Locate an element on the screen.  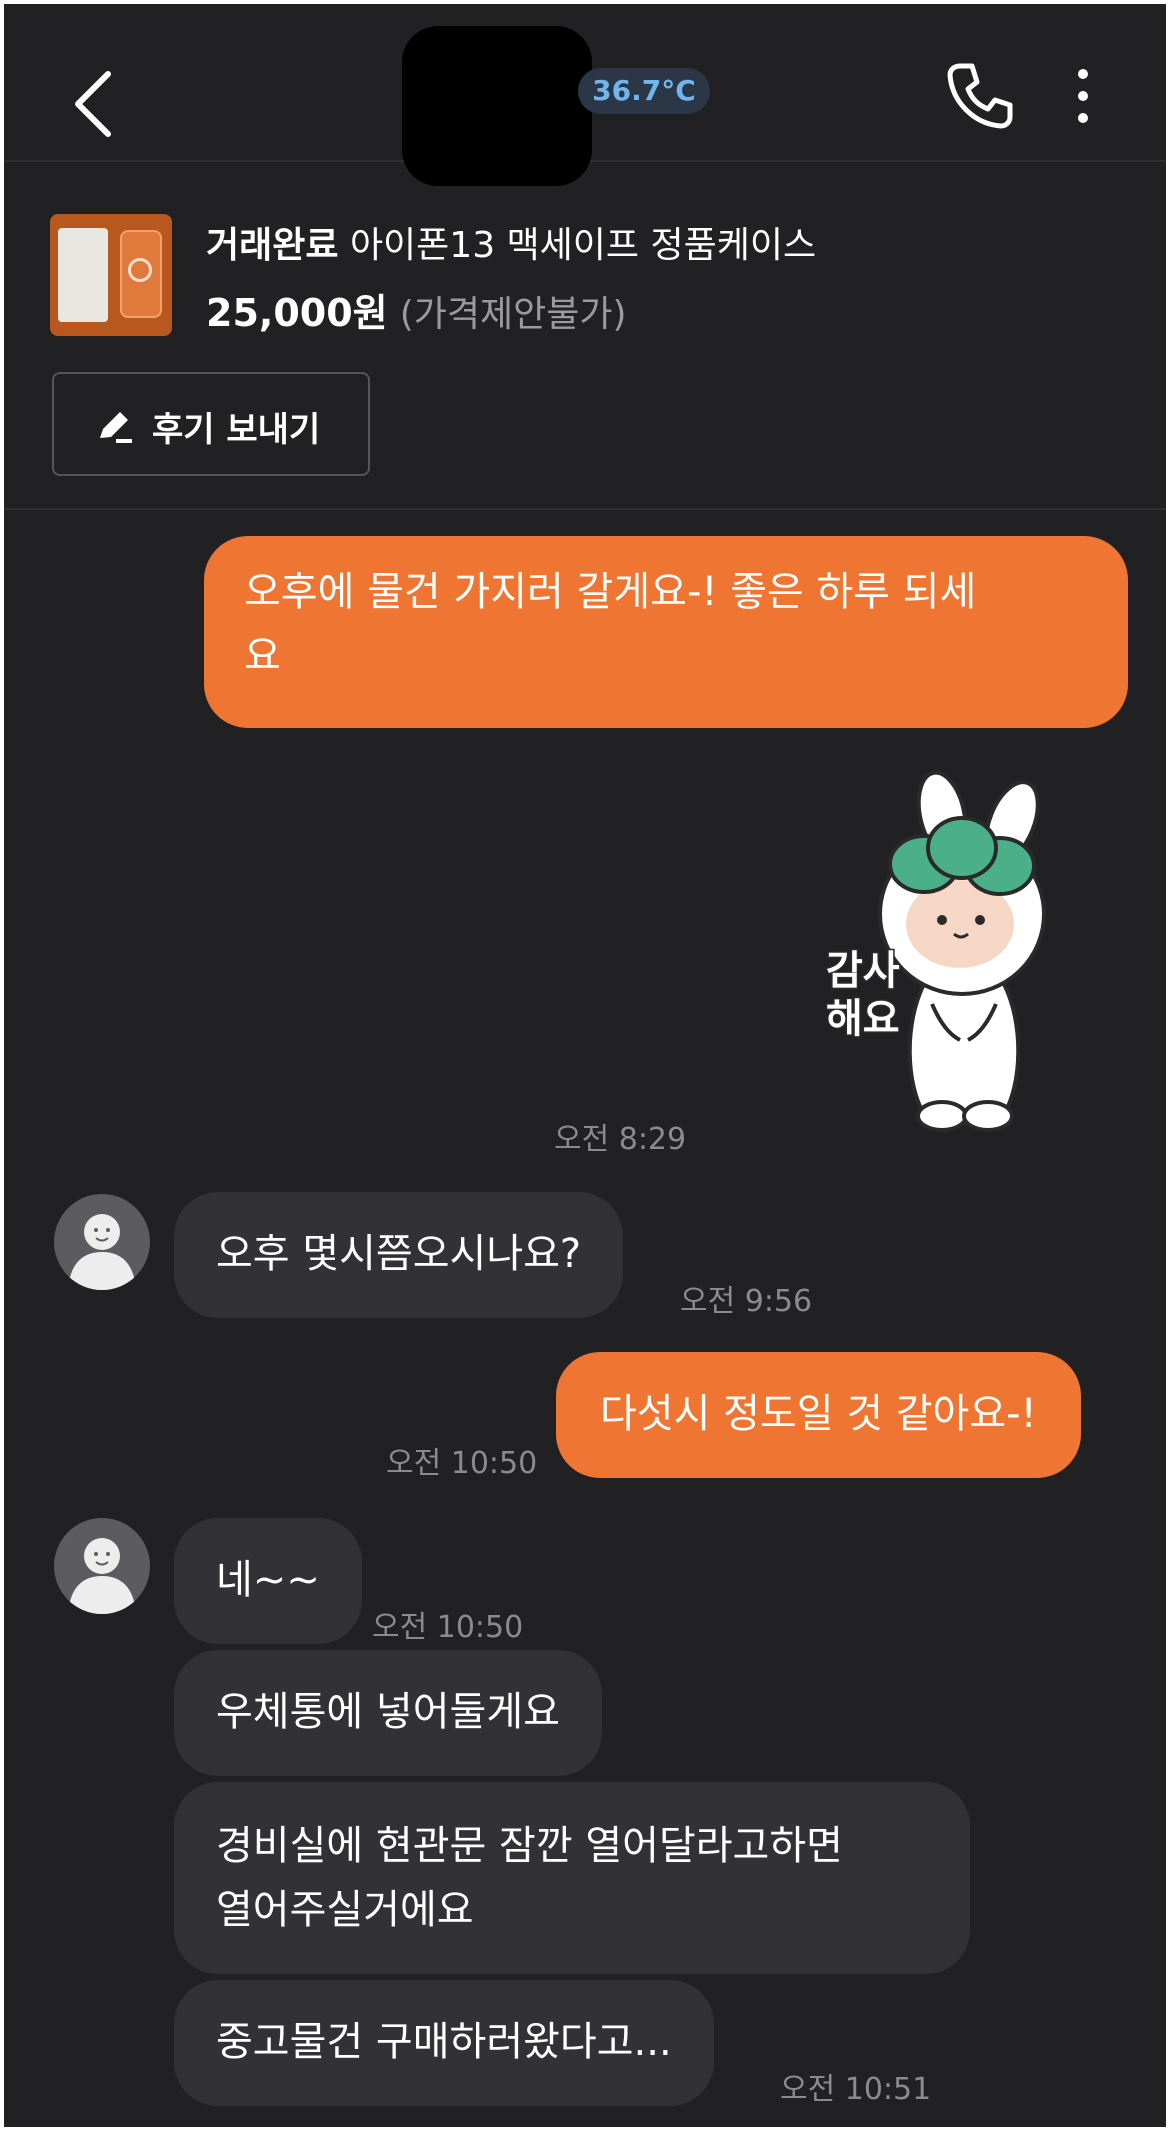
back-arrow-icon is located at coordinates (94, 104).